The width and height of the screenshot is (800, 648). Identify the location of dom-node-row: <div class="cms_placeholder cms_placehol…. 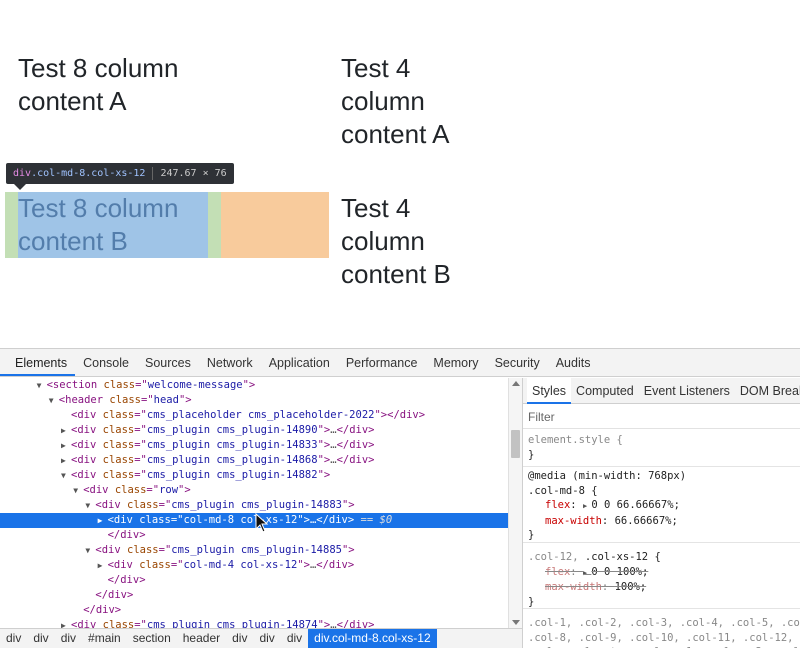
(254, 415).